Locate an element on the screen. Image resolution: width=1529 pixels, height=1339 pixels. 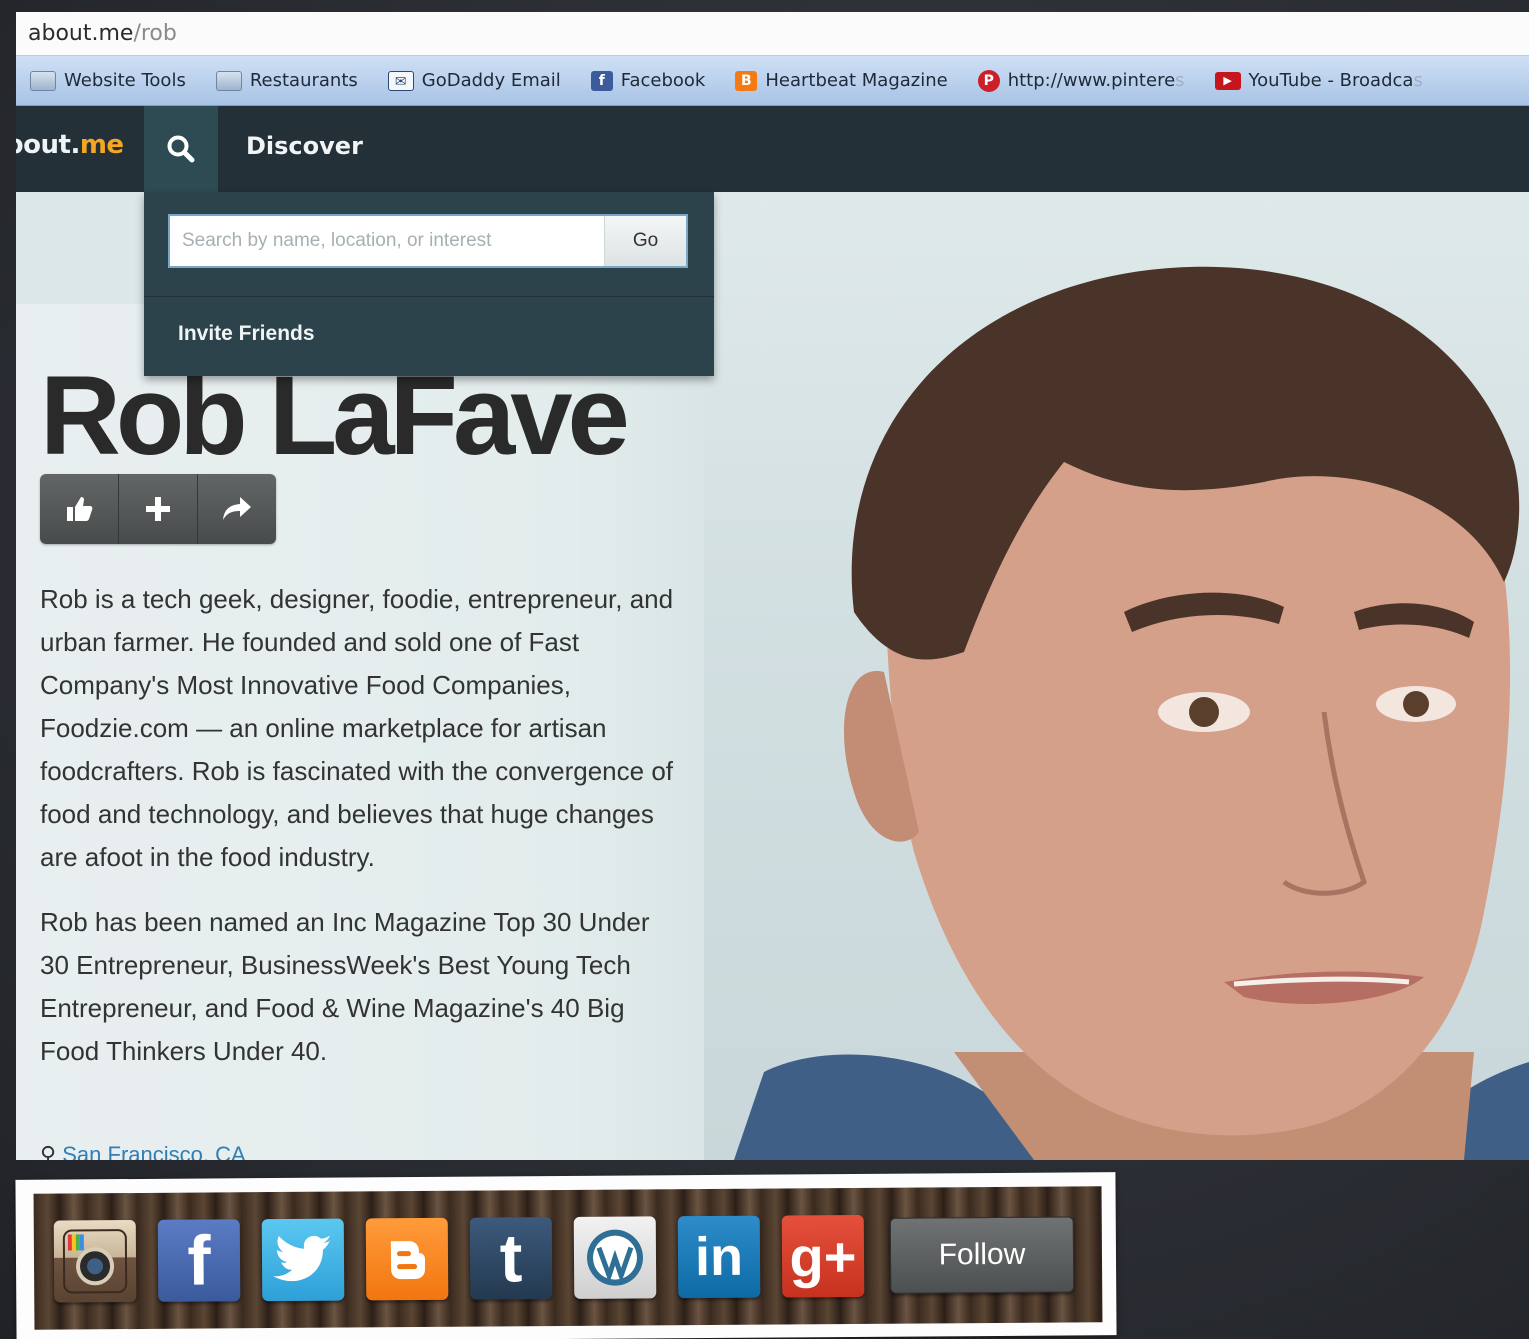
bookmark-label: http://www.pinteres is located at coordinates (1096, 80).